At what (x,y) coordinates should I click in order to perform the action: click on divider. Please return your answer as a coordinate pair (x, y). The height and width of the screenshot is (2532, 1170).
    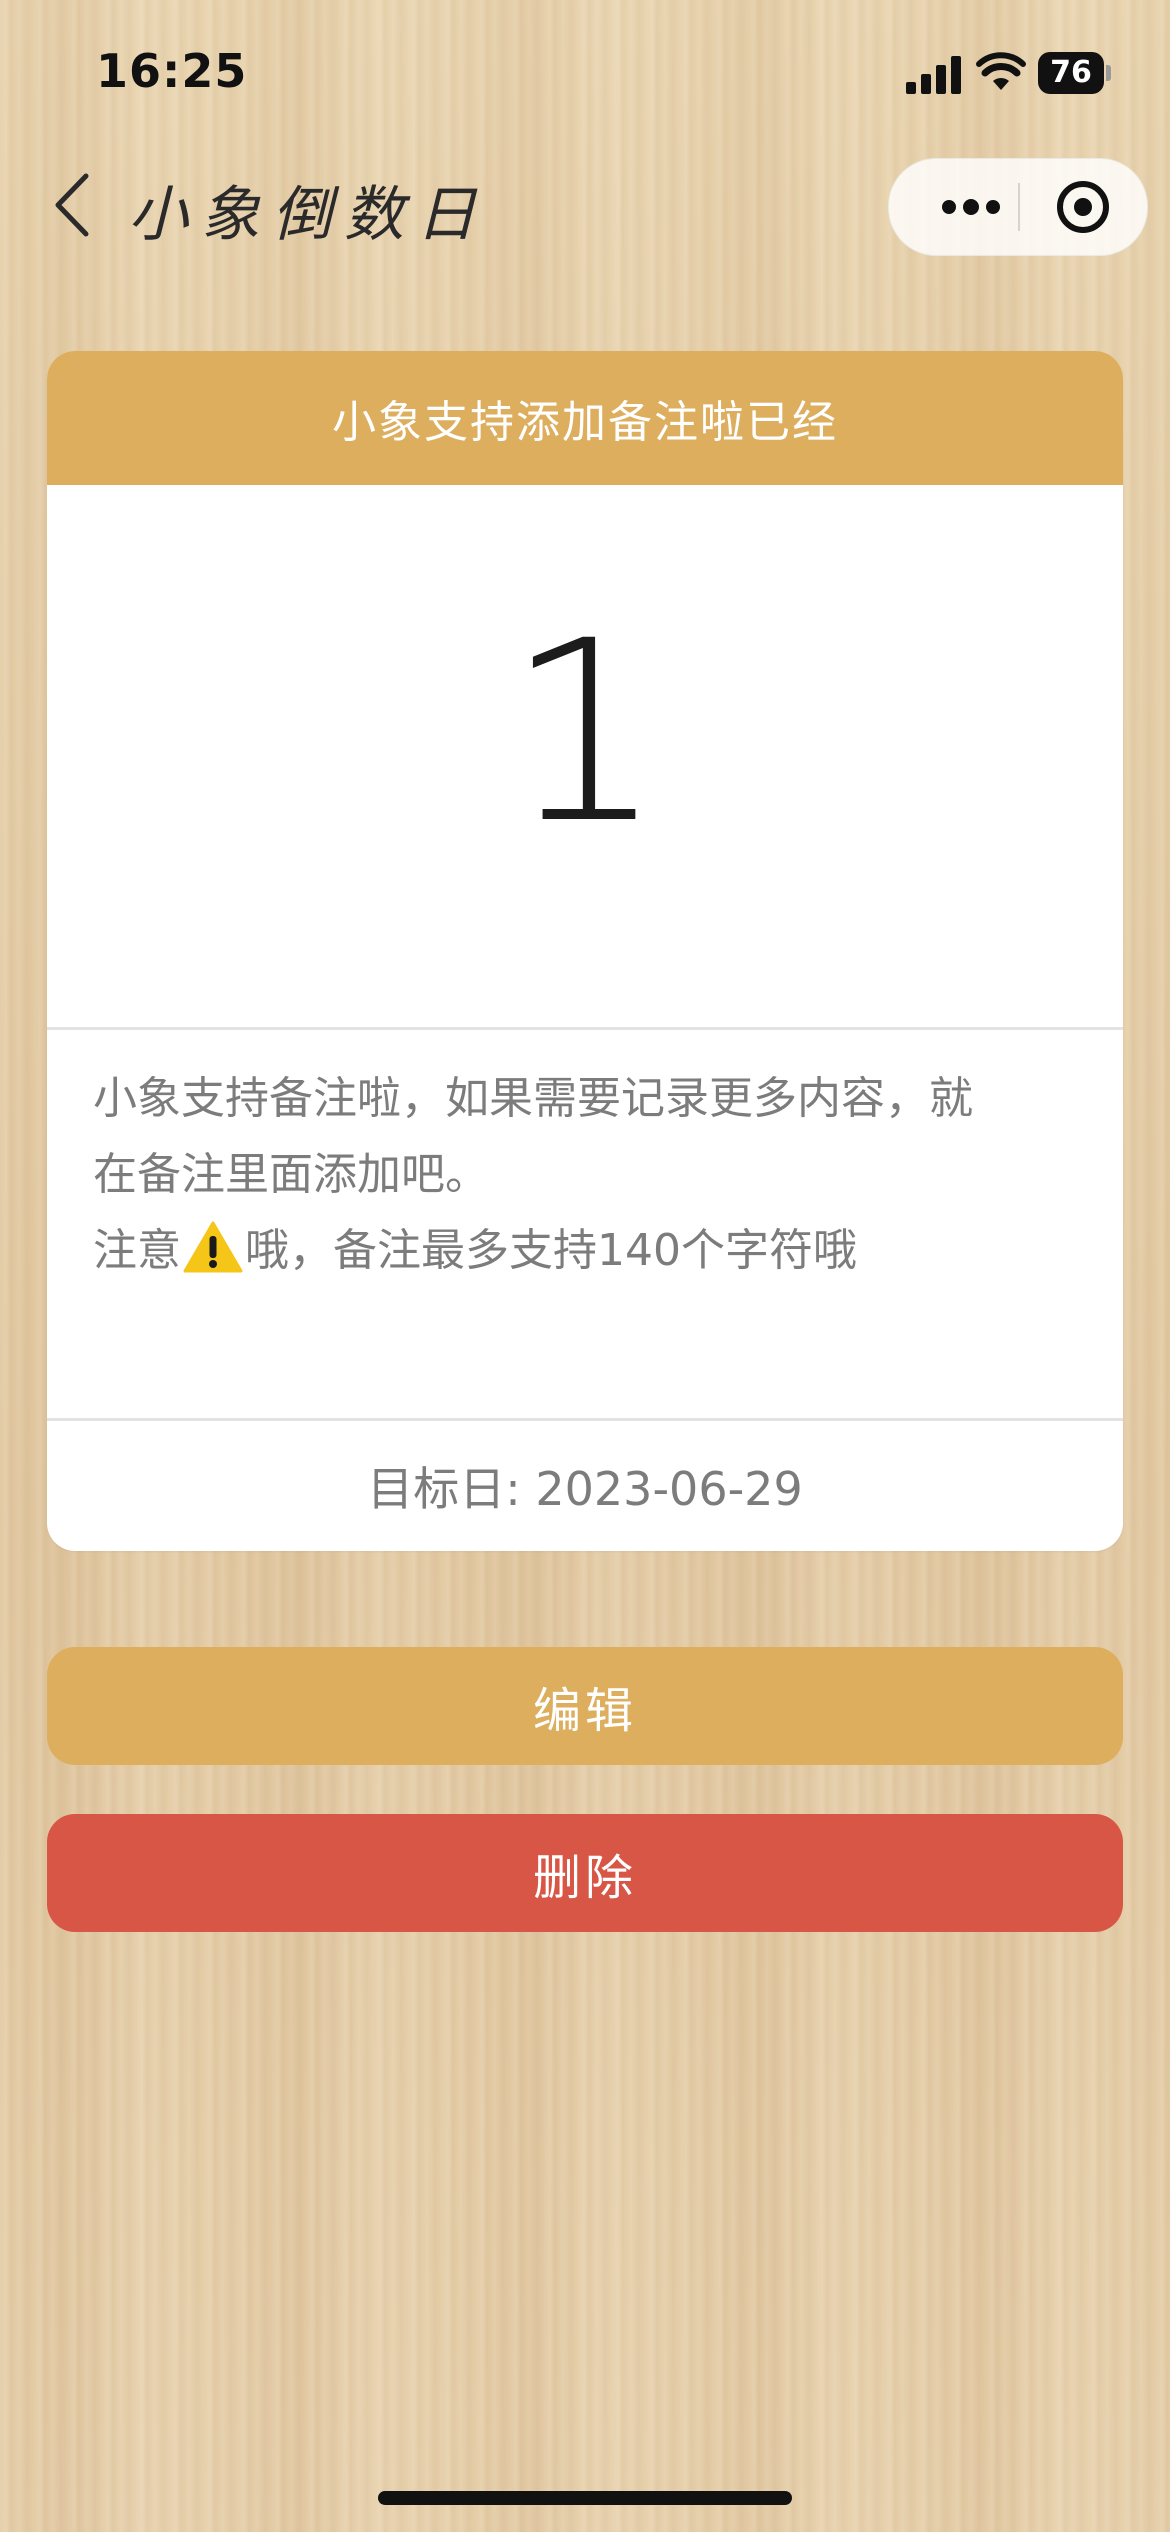
    Looking at the image, I should click on (585, 1028).